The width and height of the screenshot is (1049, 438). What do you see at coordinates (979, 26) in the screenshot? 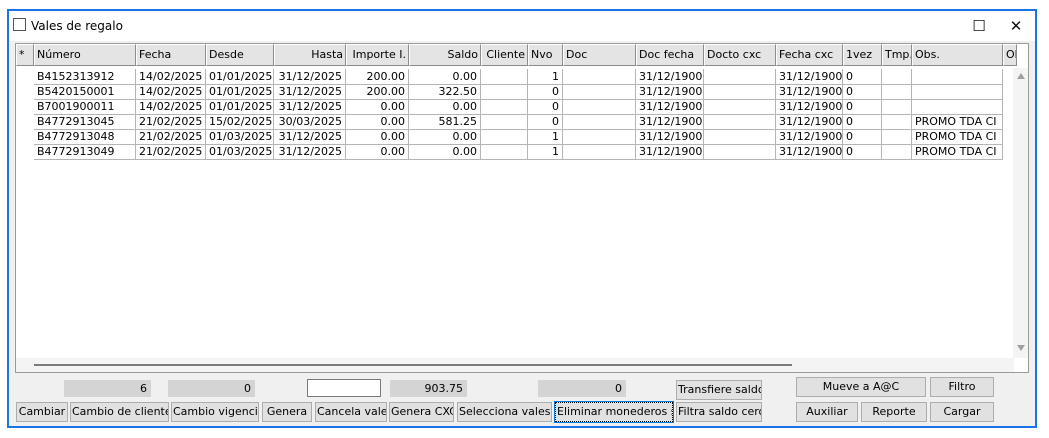
I see `maximize-icon: ☐` at bounding box center [979, 26].